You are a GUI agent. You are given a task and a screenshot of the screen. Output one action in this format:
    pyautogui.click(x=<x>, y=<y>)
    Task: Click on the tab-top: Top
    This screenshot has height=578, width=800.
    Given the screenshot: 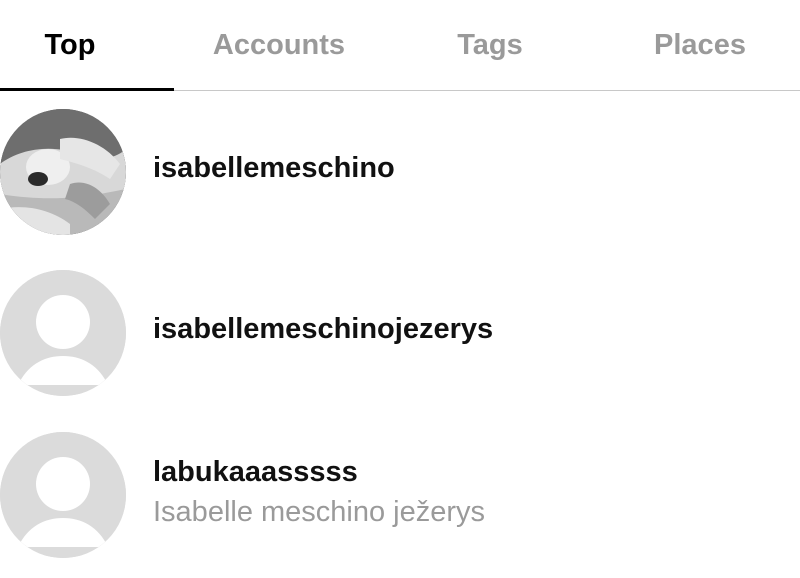 What is the action you would take?
    pyautogui.click(x=70, y=45)
    